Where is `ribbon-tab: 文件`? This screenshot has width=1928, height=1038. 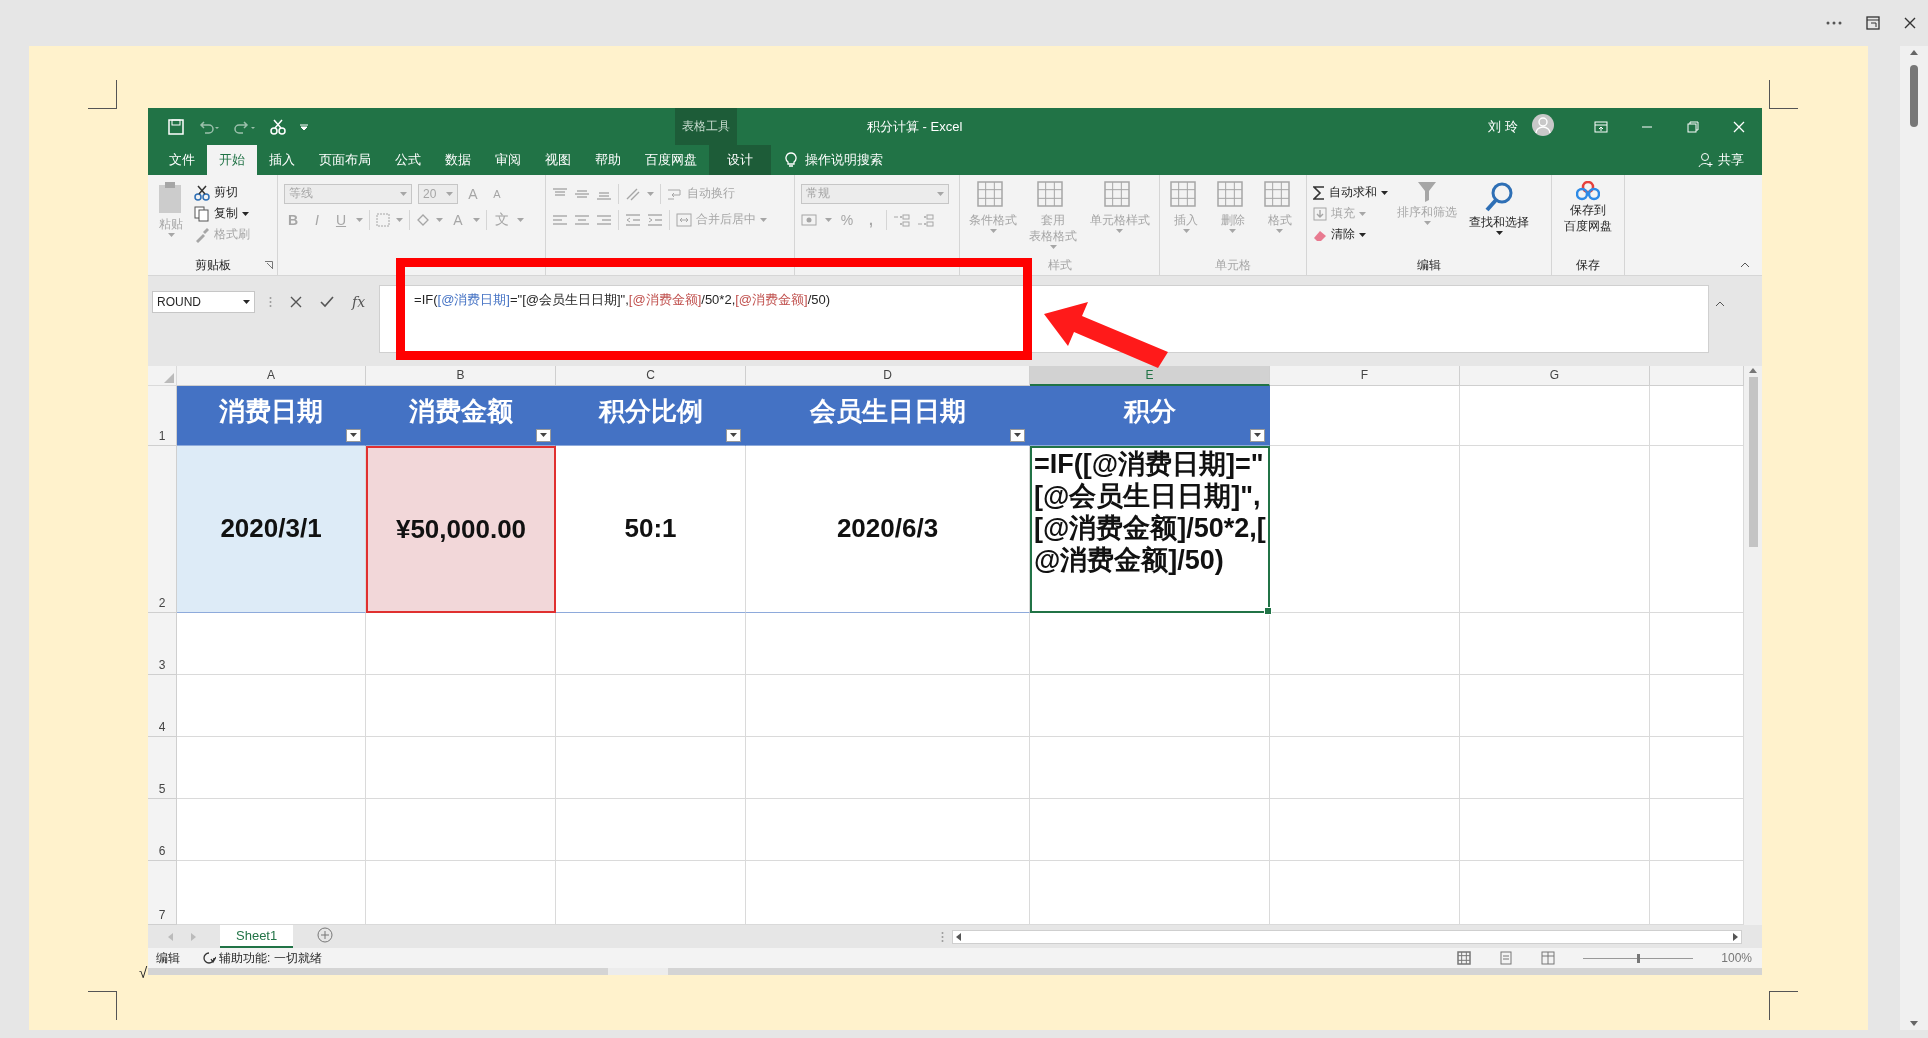
ribbon-tab: 文件 is located at coordinates (182, 160).